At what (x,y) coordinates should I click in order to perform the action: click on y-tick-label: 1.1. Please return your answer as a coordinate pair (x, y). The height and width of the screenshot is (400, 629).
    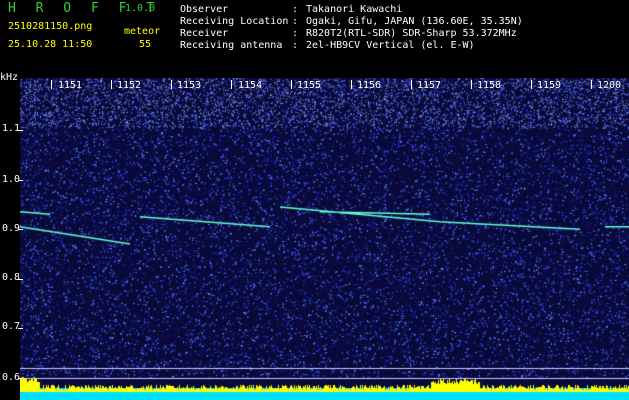
    Looking at the image, I should click on (11, 128).